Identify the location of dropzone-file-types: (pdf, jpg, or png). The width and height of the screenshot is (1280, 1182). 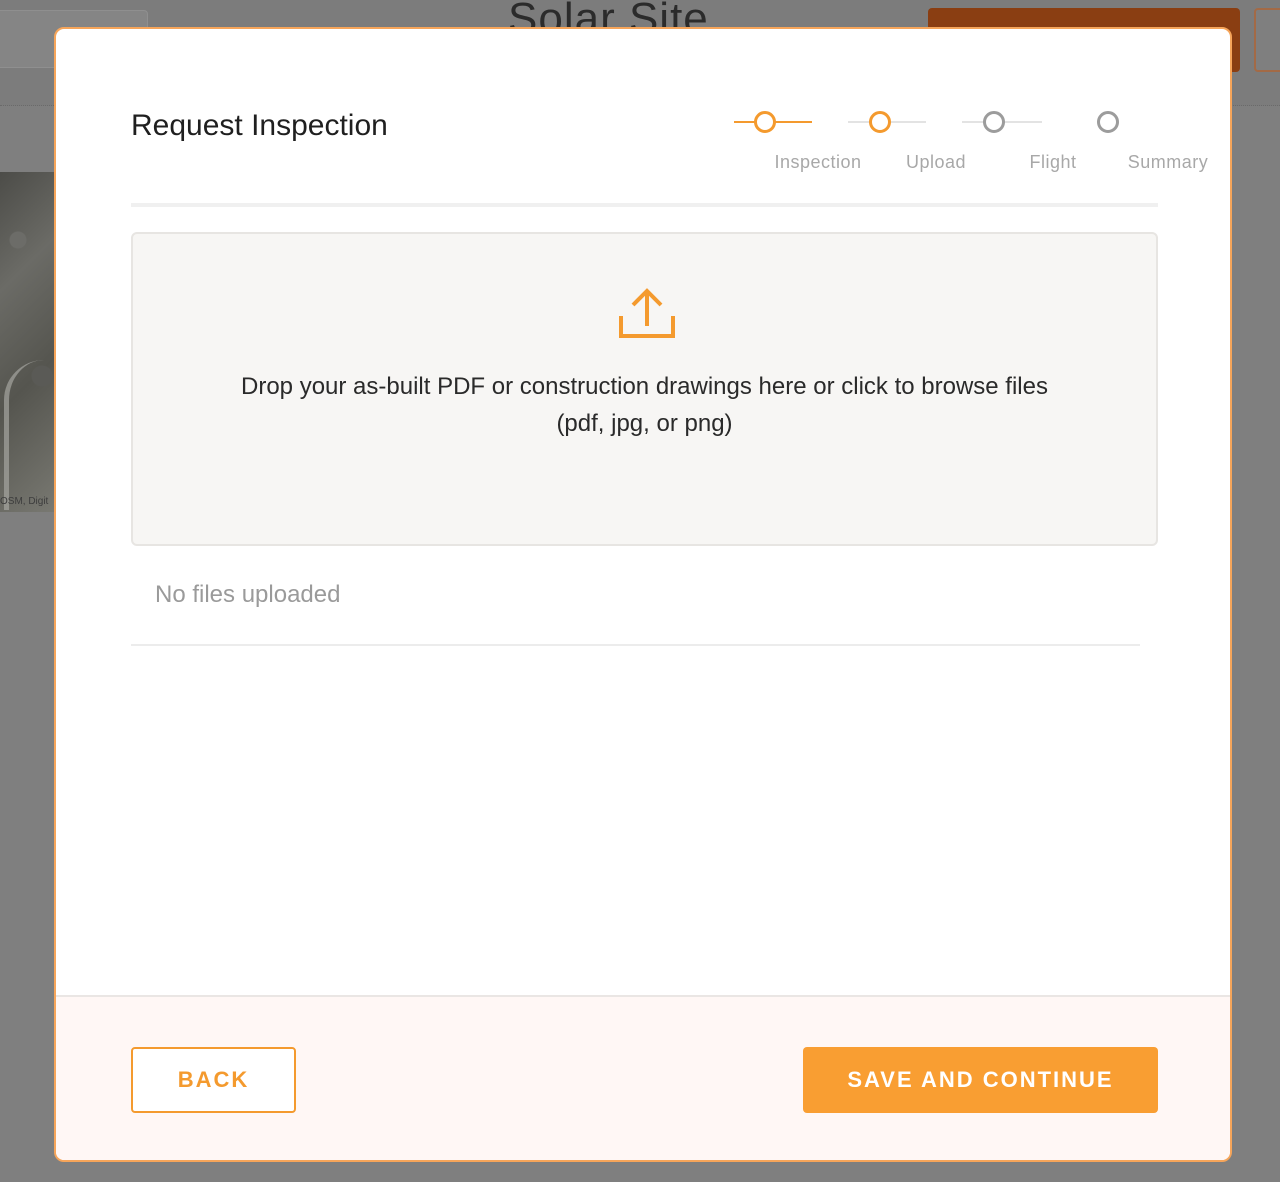
(644, 423).